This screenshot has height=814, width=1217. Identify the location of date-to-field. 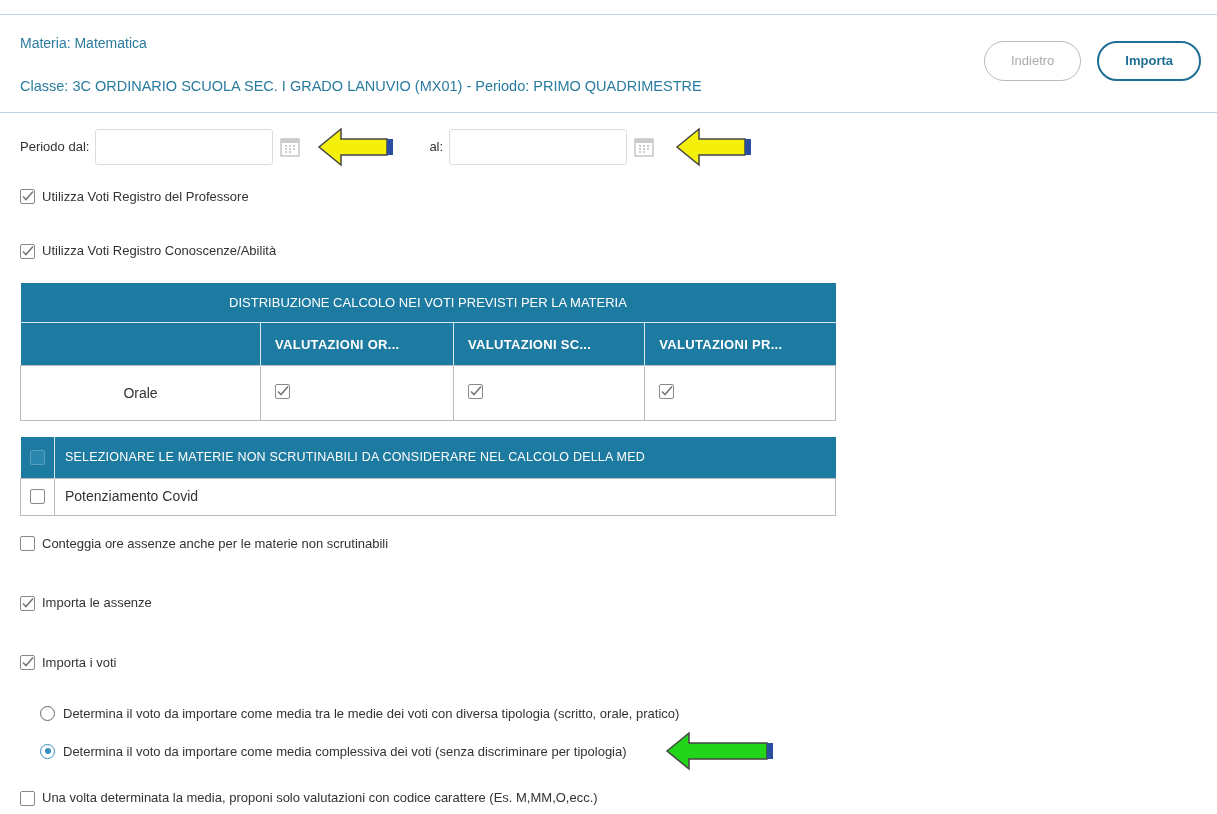
(538, 146).